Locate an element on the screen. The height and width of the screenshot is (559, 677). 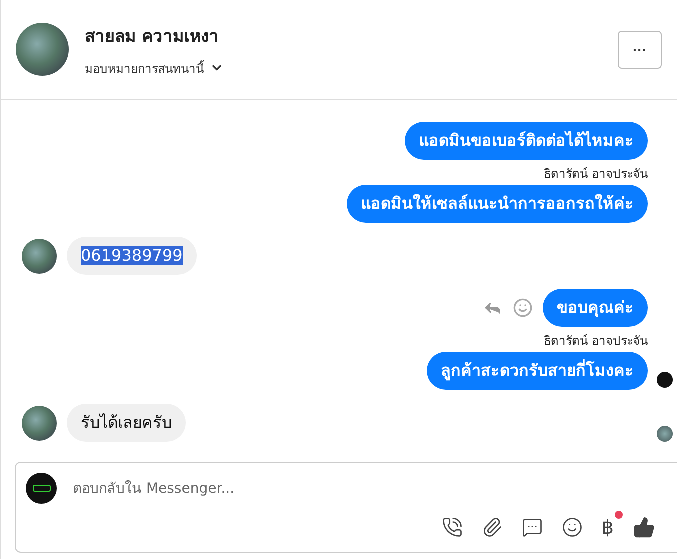
outgoing-message: ขอบคุณค่ะ is located at coordinates (595, 308).